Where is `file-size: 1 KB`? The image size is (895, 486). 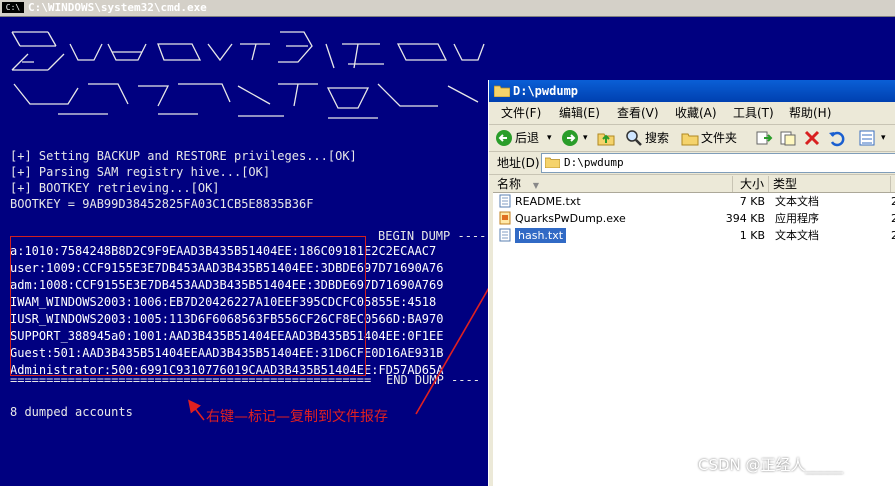
file-size: 1 KB is located at coordinates (752, 235).